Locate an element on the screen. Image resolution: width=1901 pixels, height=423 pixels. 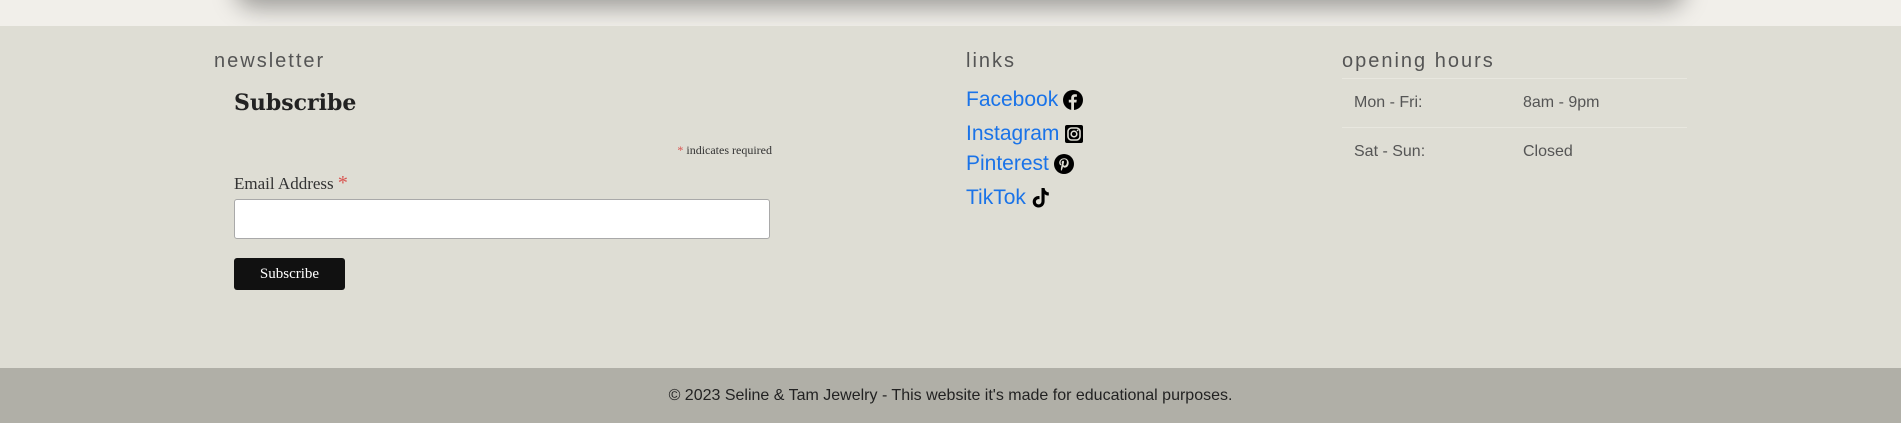
link-item-instagram: Instagram is located at coordinates (1025, 134).